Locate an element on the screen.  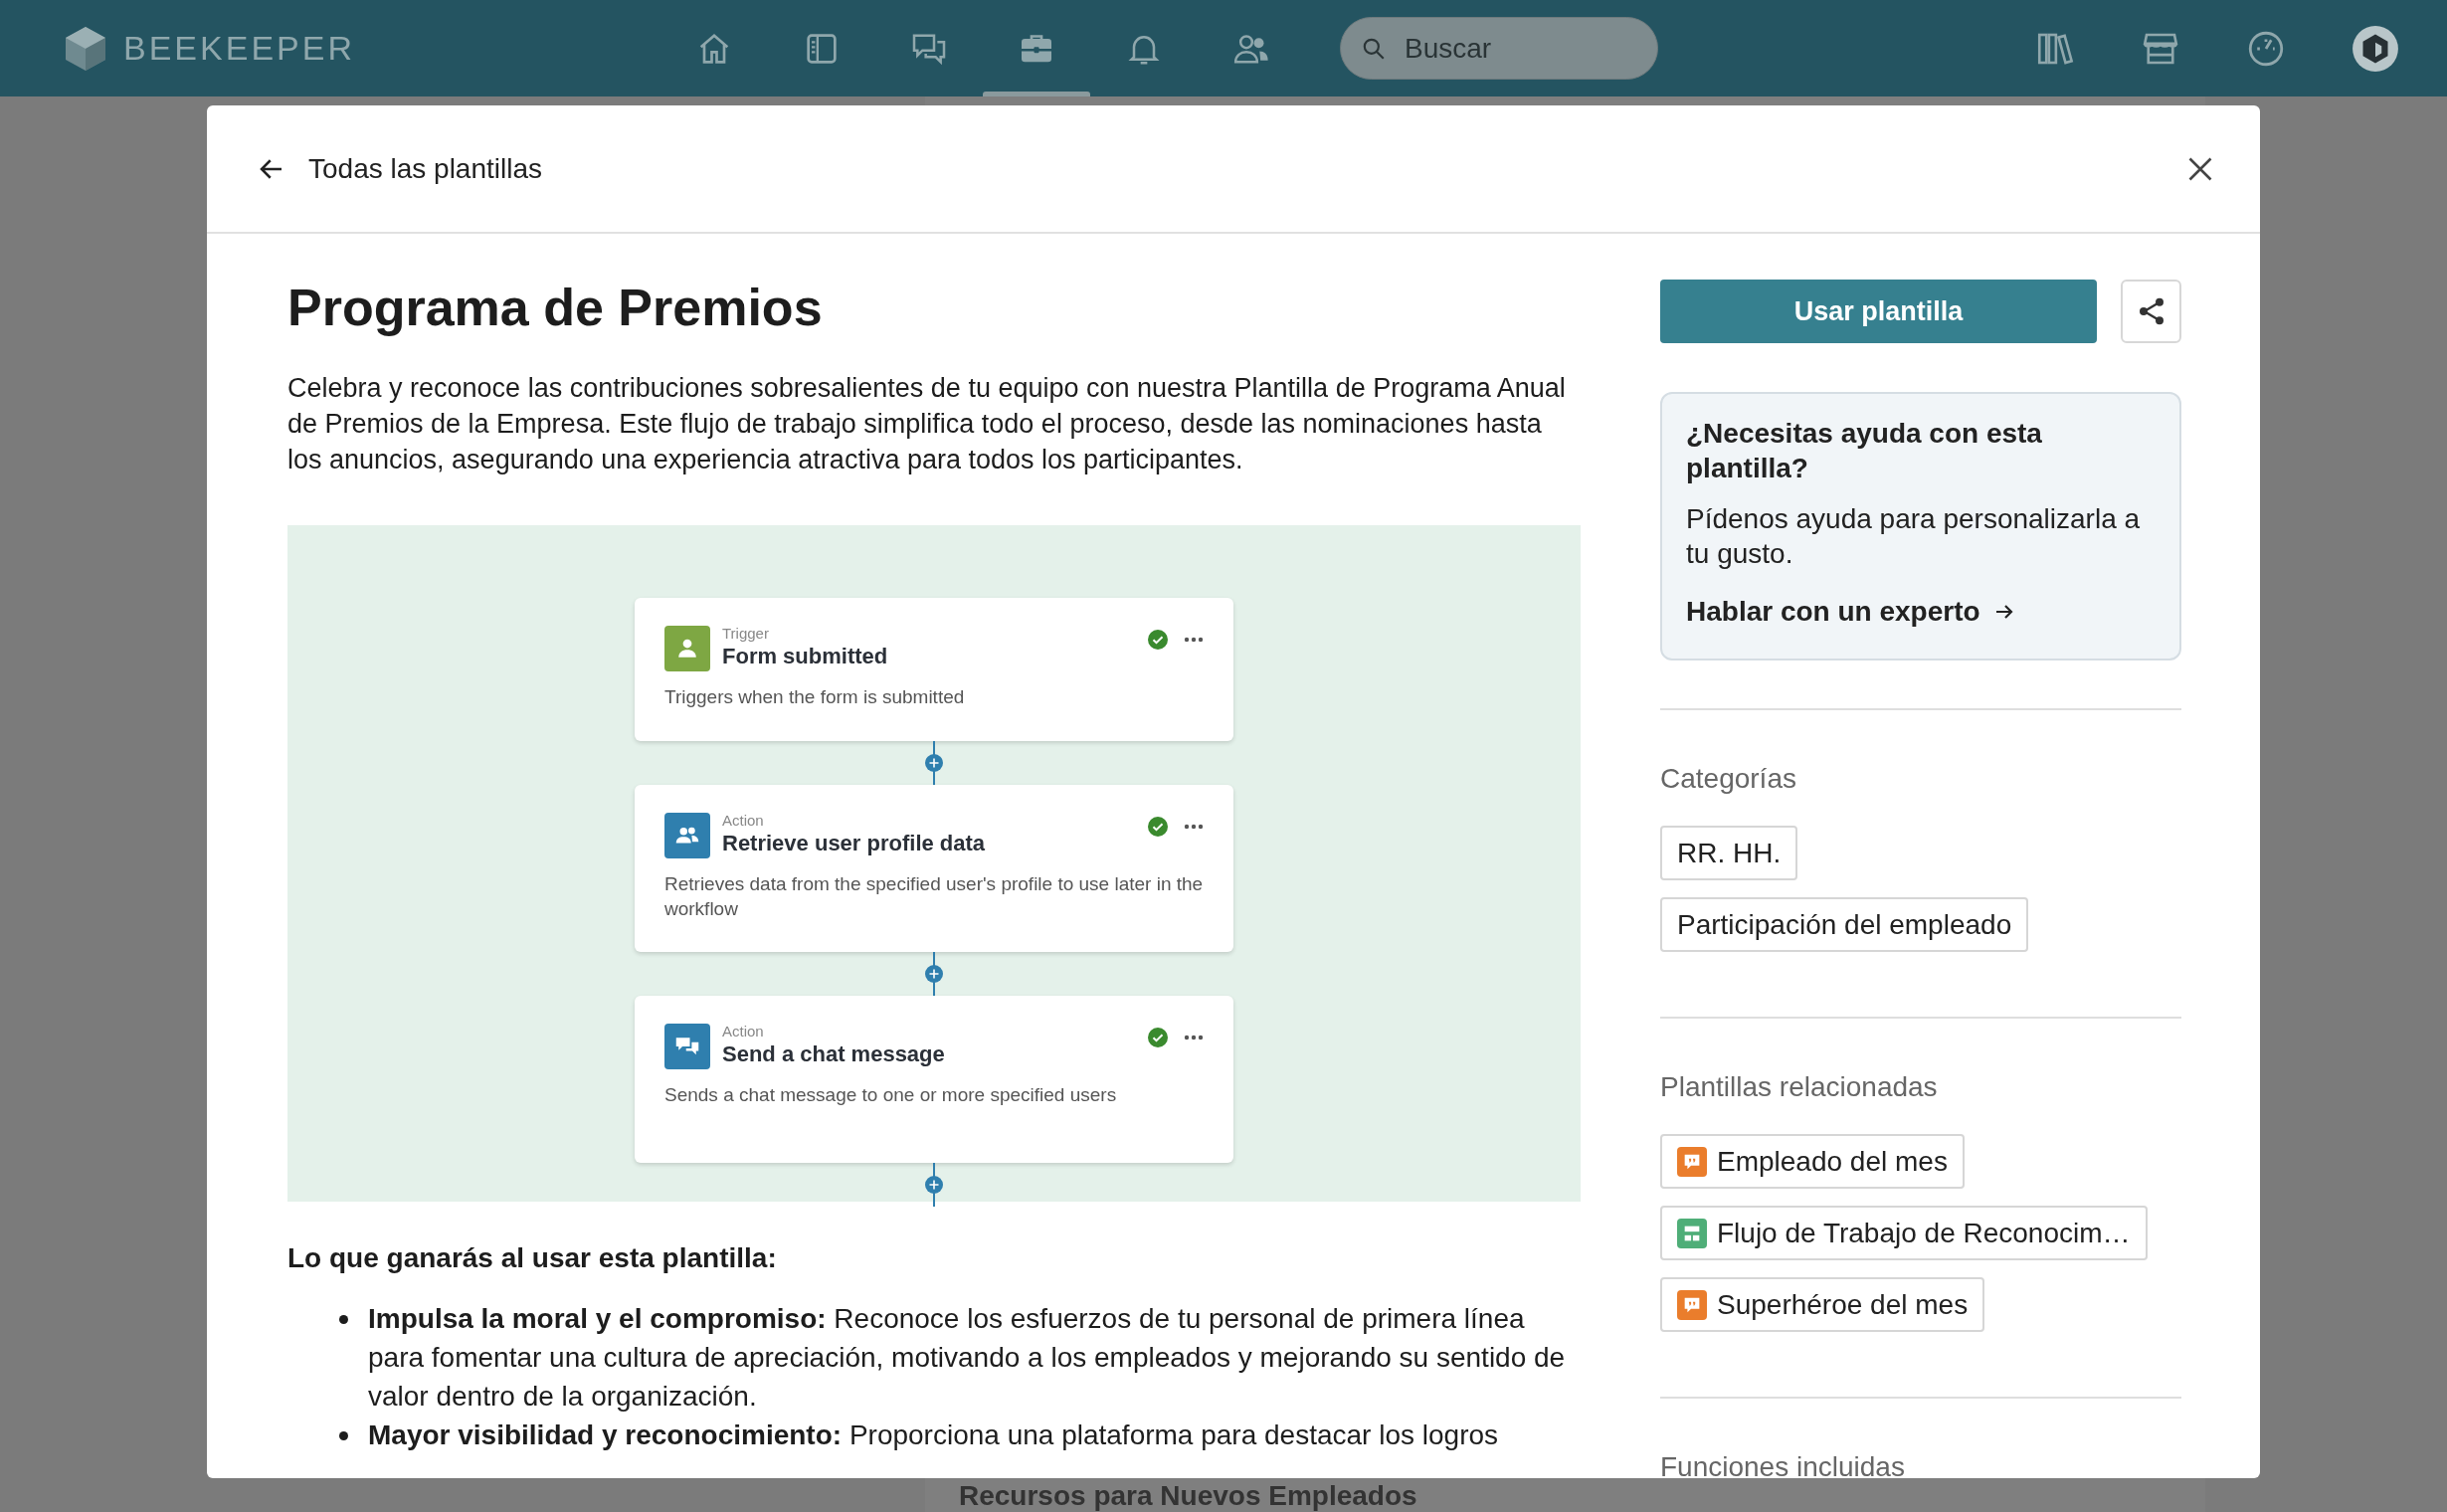
related-template-link: Empleado del mes is located at coordinates (1812, 1162).